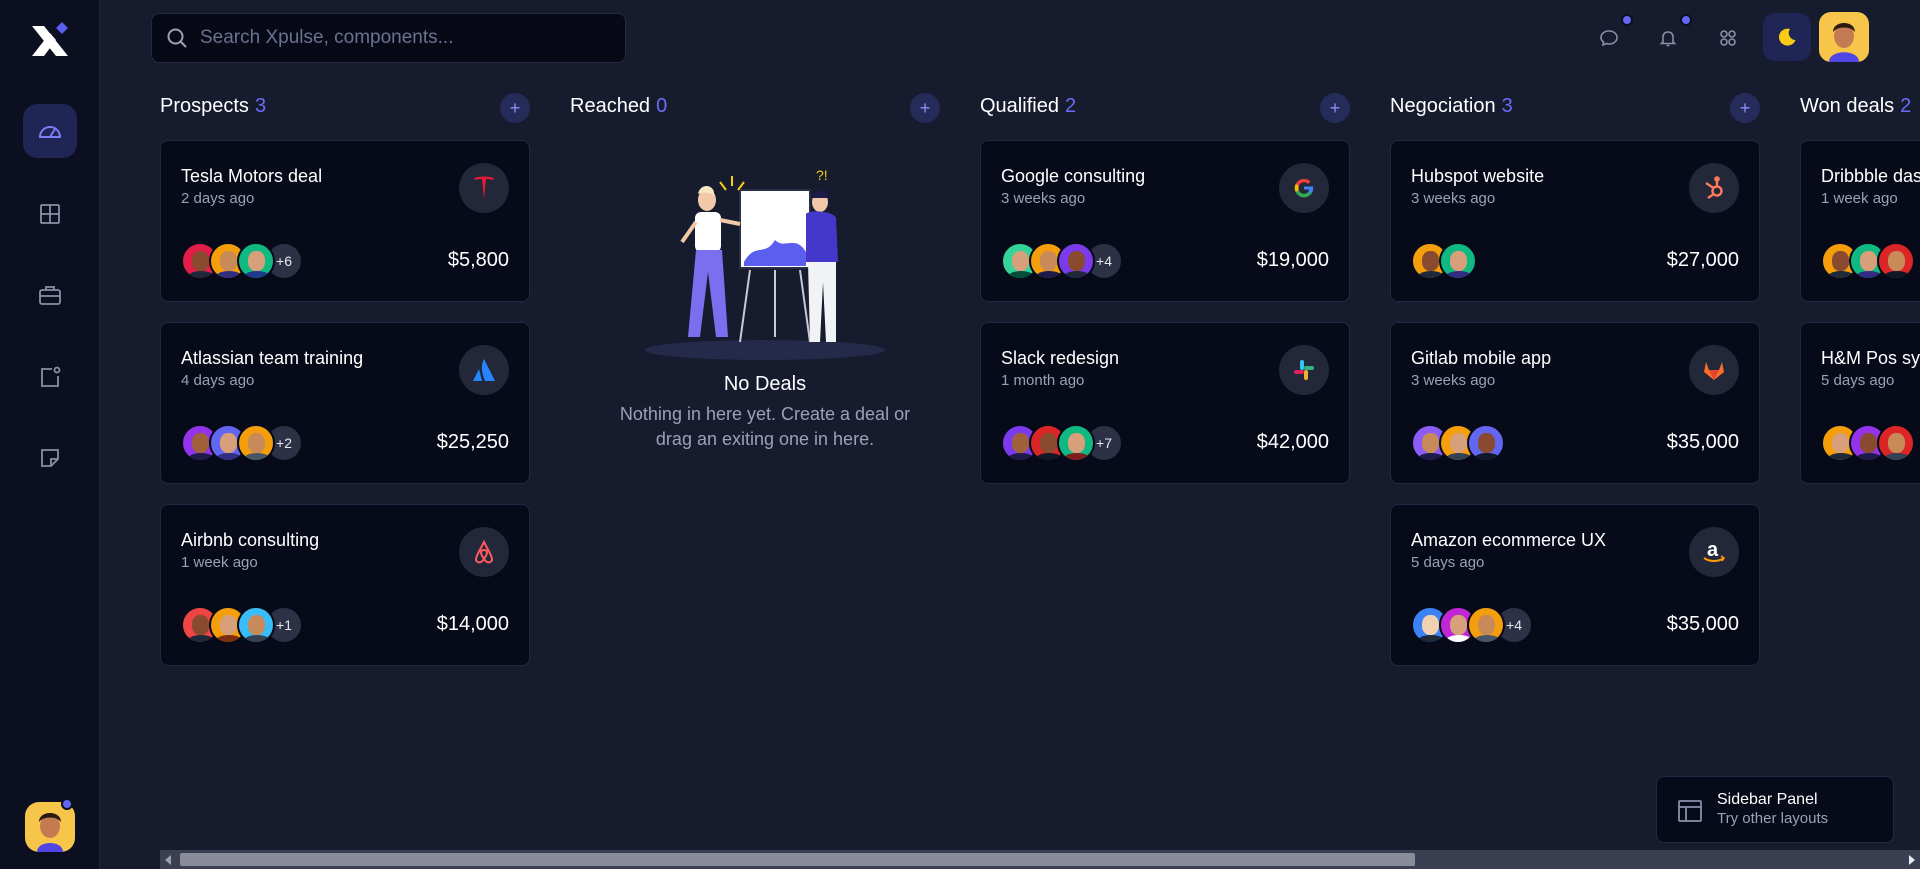 The image size is (1920, 869). What do you see at coordinates (1860, 221) in the screenshot?
I see `deal-card: Dribbble dashboard 1 week ago` at bounding box center [1860, 221].